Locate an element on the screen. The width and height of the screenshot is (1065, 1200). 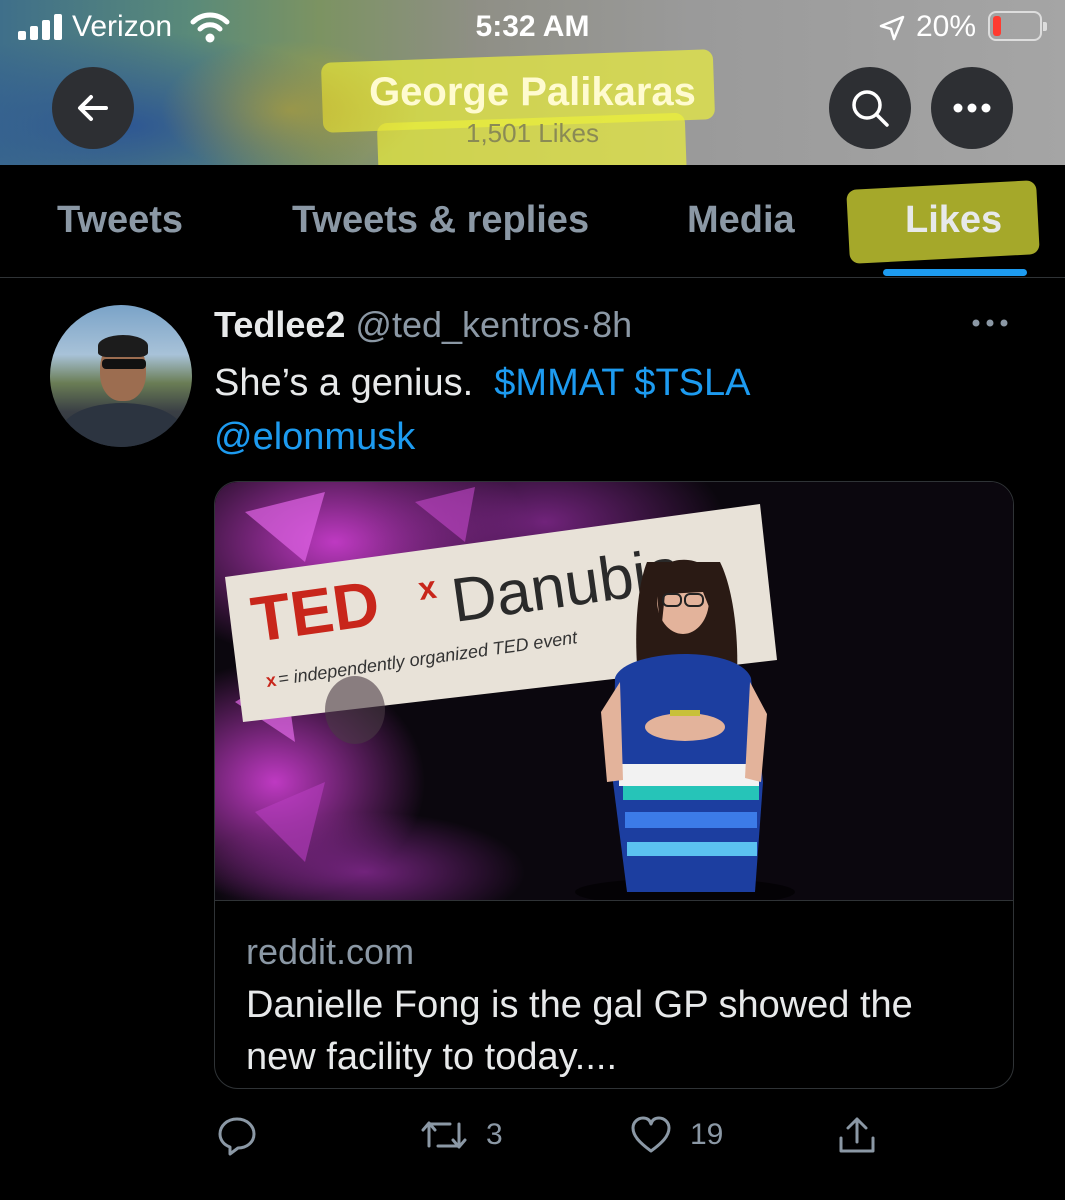
tweet-cashtags: $MMAT $TSLA is located at coordinates (622, 383).